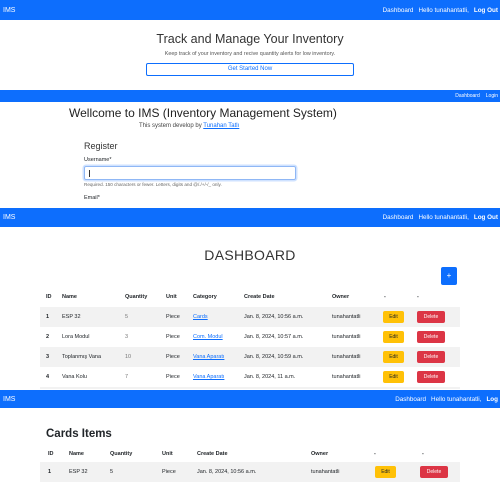 The image size is (500, 500). What do you see at coordinates (92, 198) in the screenshot?
I see `email-label: Email*` at bounding box center [92, 198].